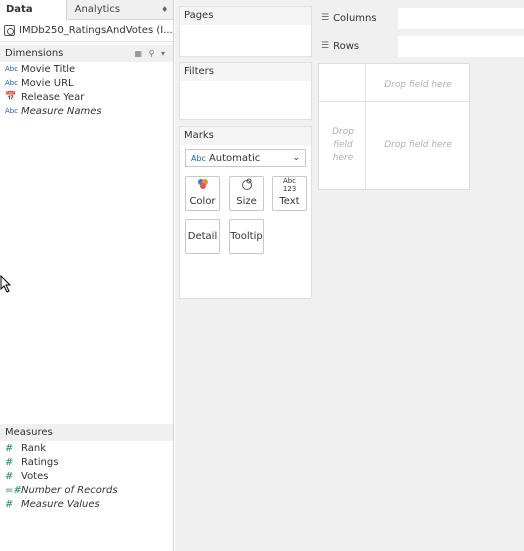 This screenshot has height=551, width=524. What do you see at coordinates (461, 46) in the screenshot?
I see `rows-drop-area` at bounding box center [461, 46].